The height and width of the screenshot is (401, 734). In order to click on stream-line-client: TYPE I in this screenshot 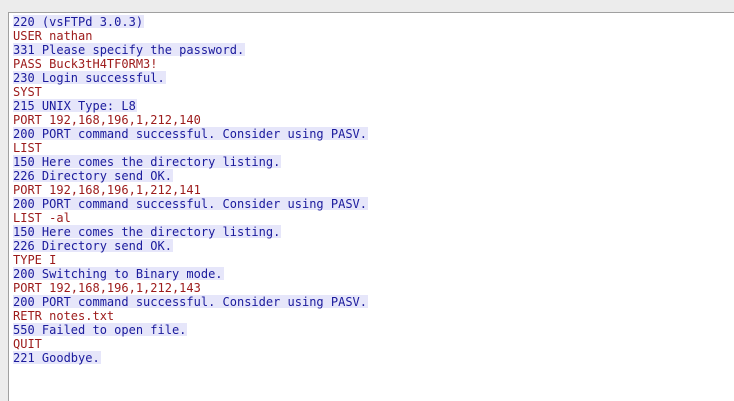, I will do `click(190, 260)`.